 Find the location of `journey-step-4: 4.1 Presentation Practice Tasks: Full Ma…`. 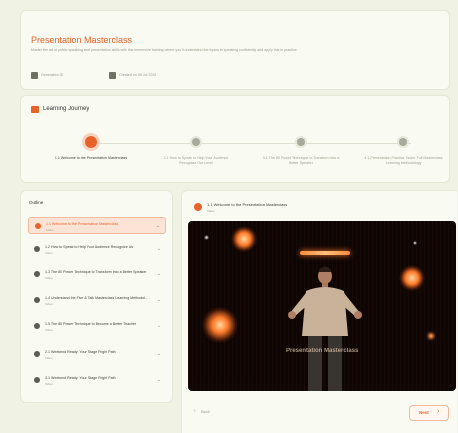

journey-step-4: 4.1 Presentation Practice Tasks: Full Ma… is located at coordinates (403, 153).